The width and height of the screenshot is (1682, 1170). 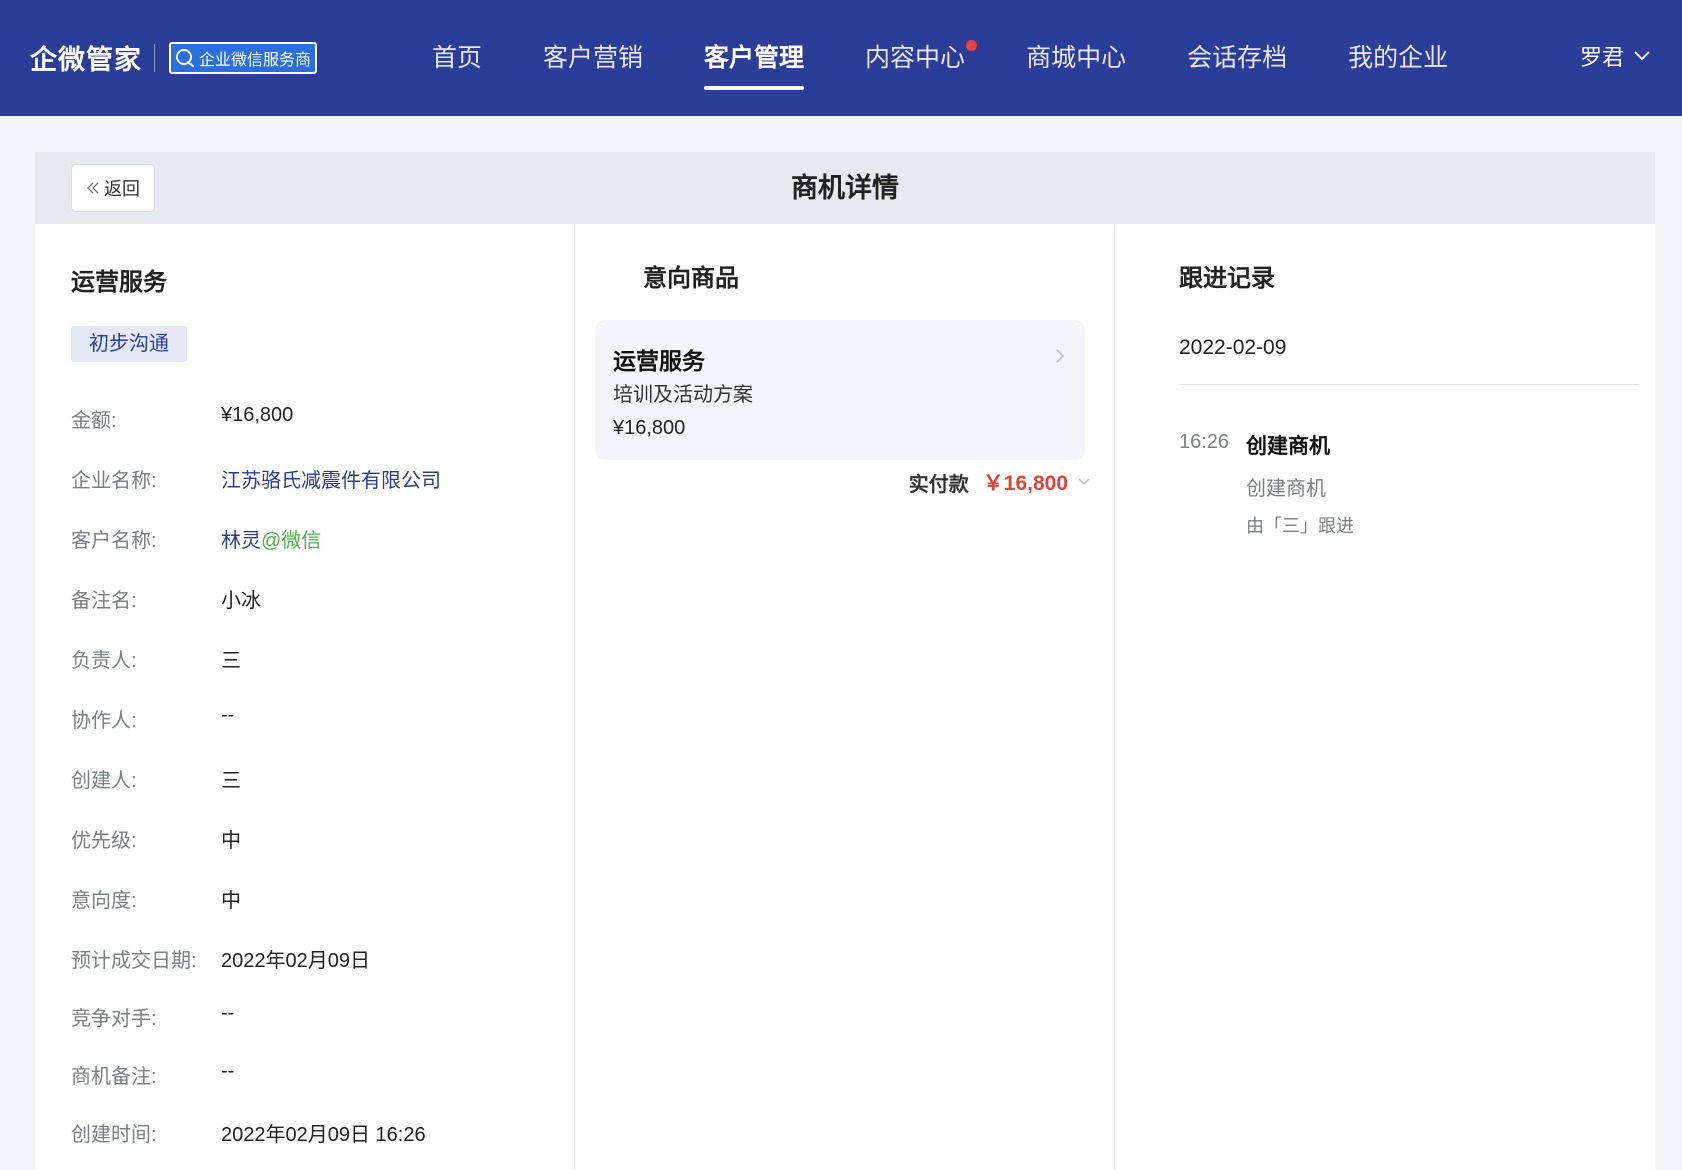 What do you see at coordinates (185, 57) in the screenshot?
I see `chat-bubble-icon` at bounding box center [185, 57].